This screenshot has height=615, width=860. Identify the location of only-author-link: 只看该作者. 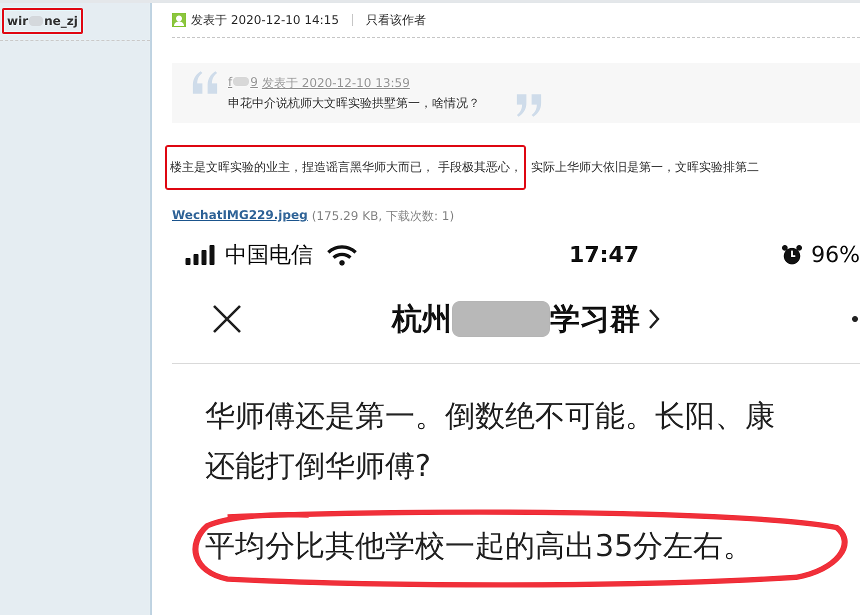
(396, 20).